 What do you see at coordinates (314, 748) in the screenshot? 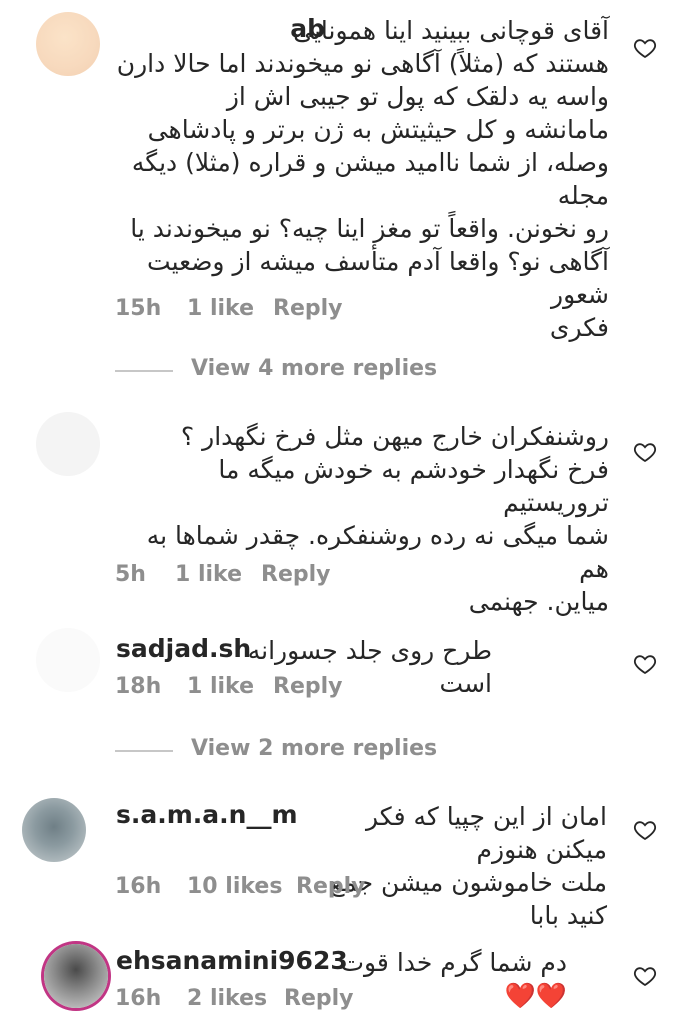
I see `view-more-label: View 2 more replies` at bounding box center [314, 748].